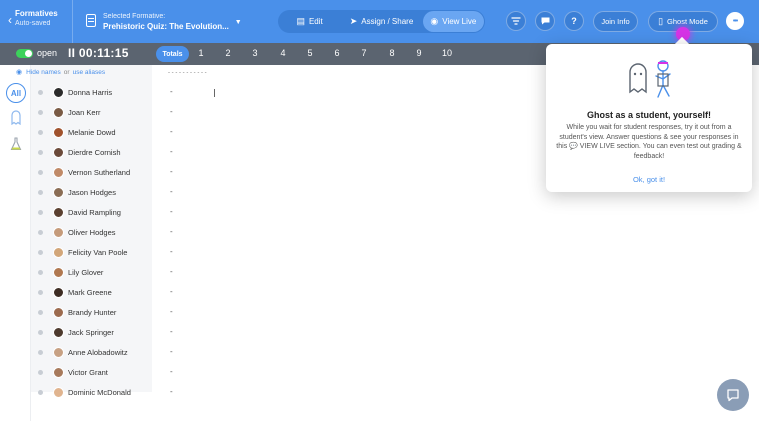  What do you see at coordinates (615, 21) in the screenshot?
I see `join-info-button: Join Info` at bounding box center [615, 21].